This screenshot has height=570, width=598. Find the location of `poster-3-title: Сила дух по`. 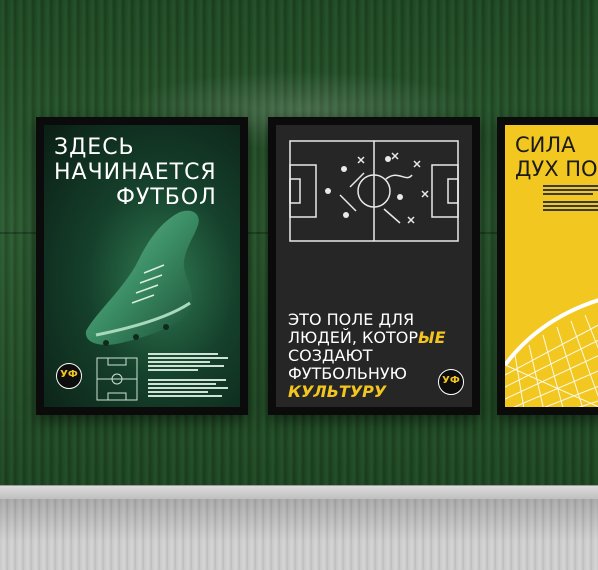

poster-3-title: Сила дух по is located at coordinates (556, 157).